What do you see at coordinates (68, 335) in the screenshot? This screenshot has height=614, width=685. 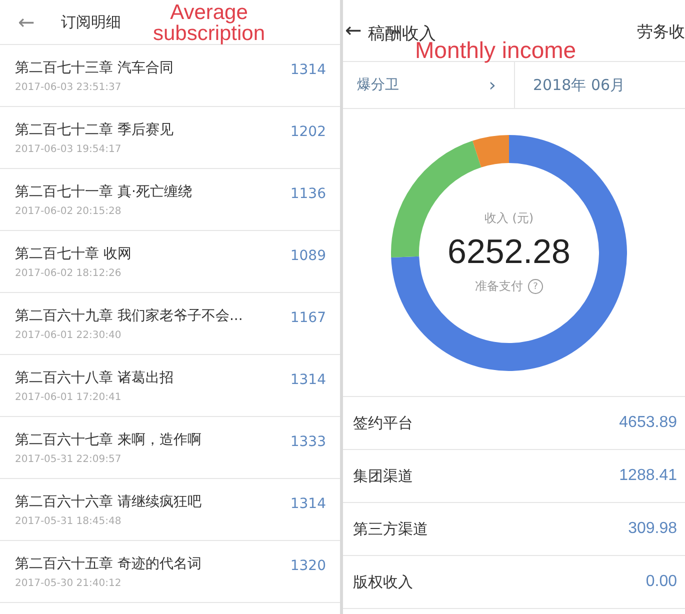 I see `timestamp: 2017-06-01 22:30:40` at bounding box center [68, 335].